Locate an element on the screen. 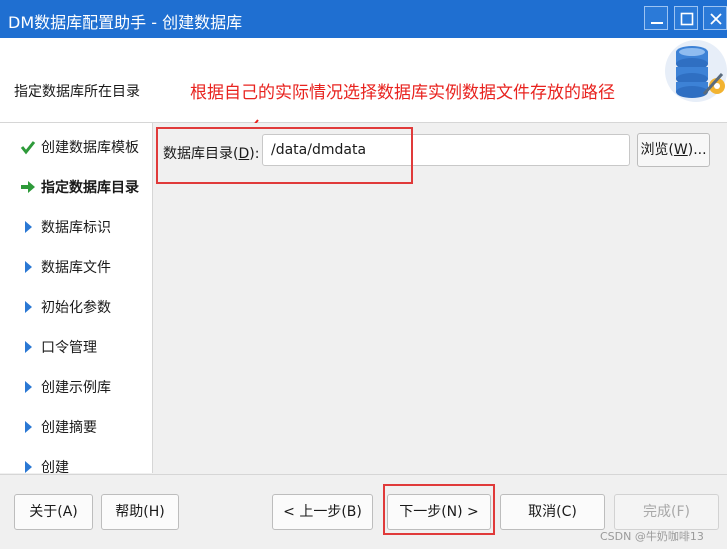 Image resolution: width=727 pixels, height=549 pixels. highlight-box-dir is located at coordinates (284, 155).